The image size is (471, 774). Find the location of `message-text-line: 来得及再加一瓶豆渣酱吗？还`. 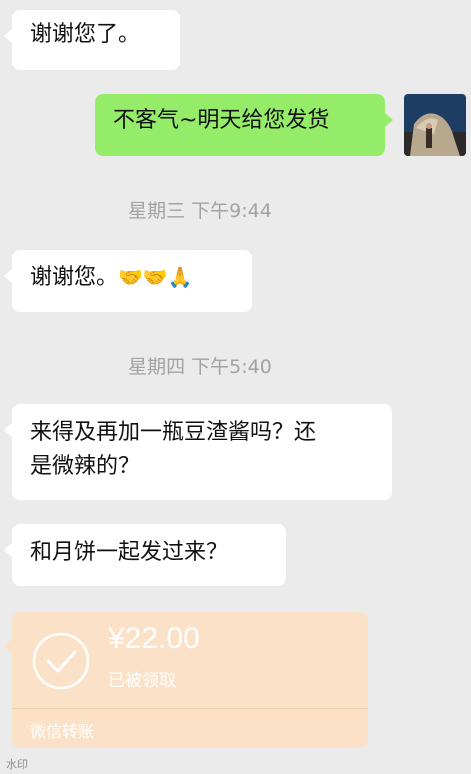

message-text-line: 来得及再加一瓶豆渣酱吗？还 is located at coordinates (173, 432).